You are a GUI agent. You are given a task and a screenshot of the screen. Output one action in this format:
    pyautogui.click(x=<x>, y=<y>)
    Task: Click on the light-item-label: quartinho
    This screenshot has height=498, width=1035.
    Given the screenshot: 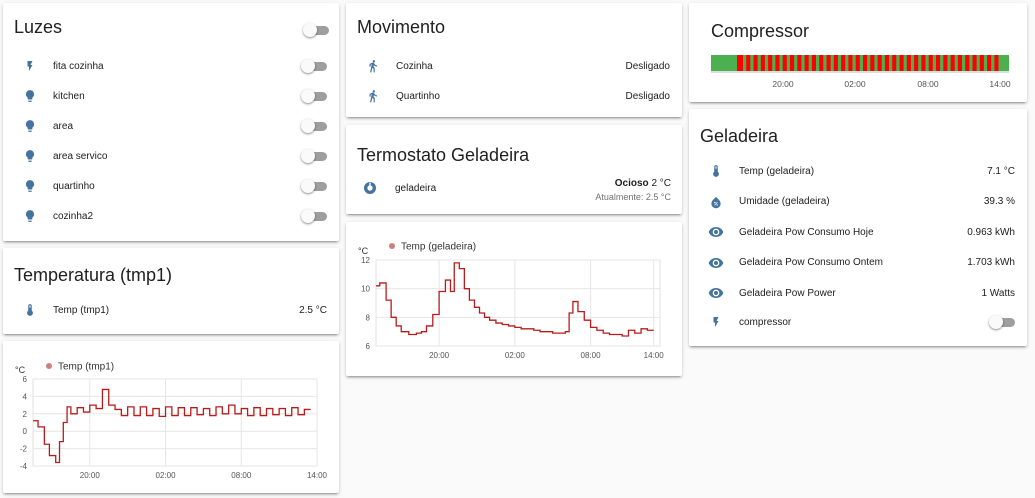 What is the action you would take?
    pyautogui.click(x=74, y=186)
    